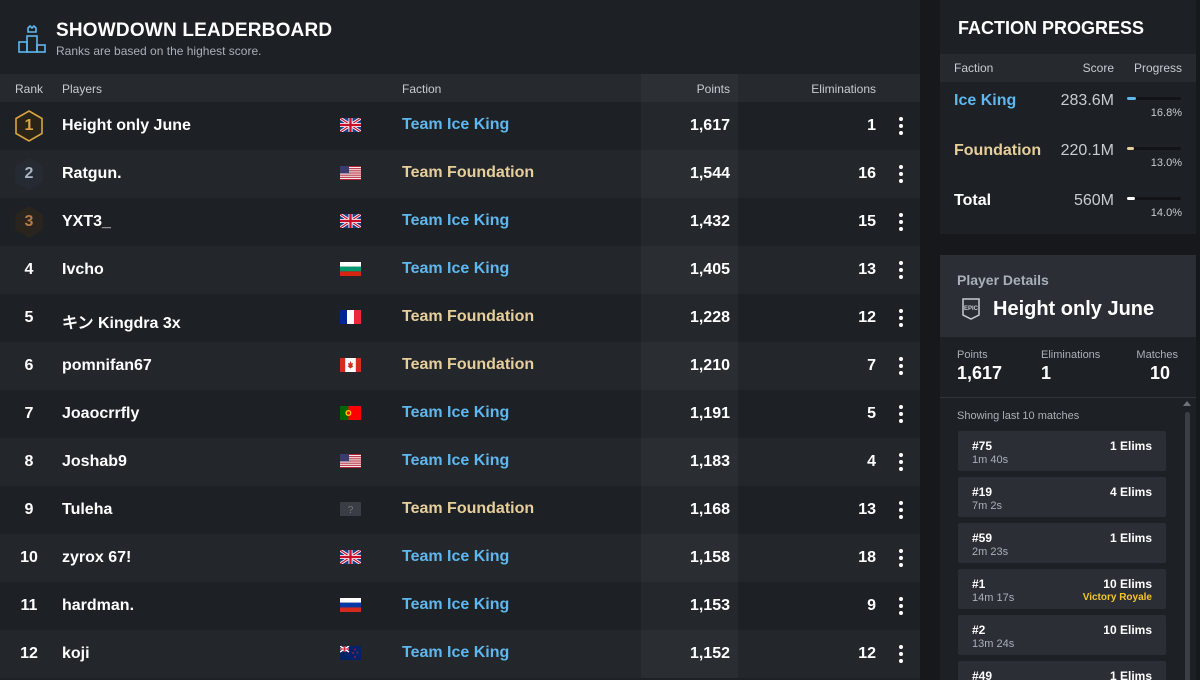 The height and width of the screenshot is (680, 1200). What do you see at coordinates (867, 557) in the screenshot?
I see `eliminations-value: 18` at bounding box center [867, 557].